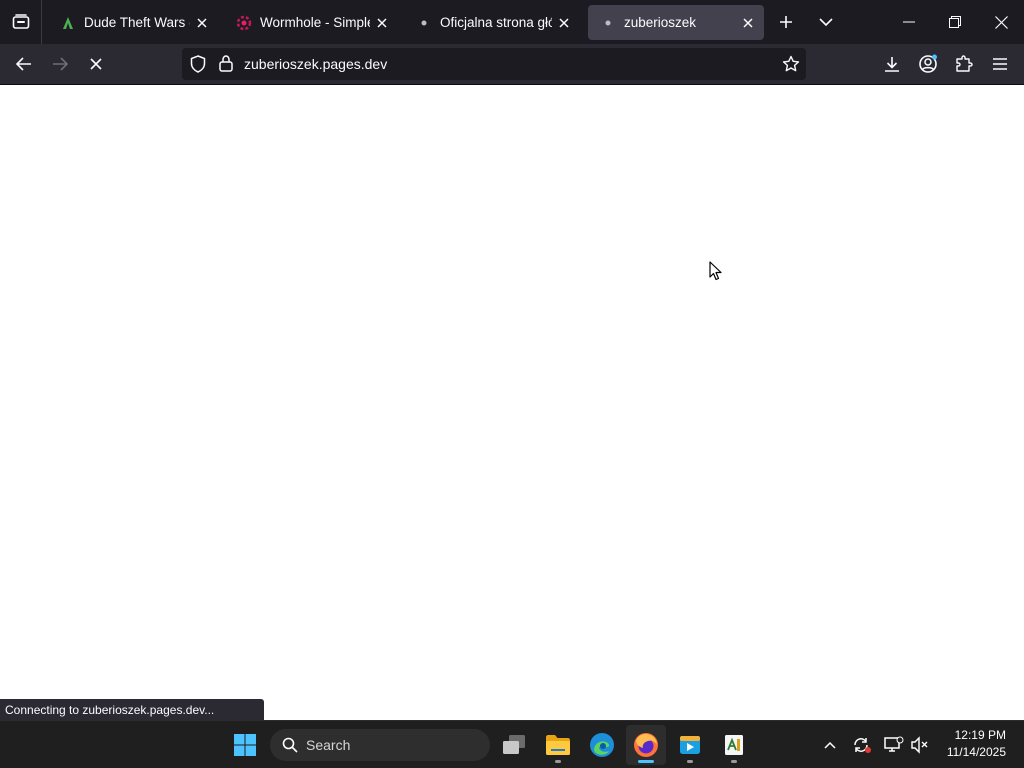 The width and height of the screenshot is (1024, 768). I want to click on volume-muted-icon, so click(919, 745).